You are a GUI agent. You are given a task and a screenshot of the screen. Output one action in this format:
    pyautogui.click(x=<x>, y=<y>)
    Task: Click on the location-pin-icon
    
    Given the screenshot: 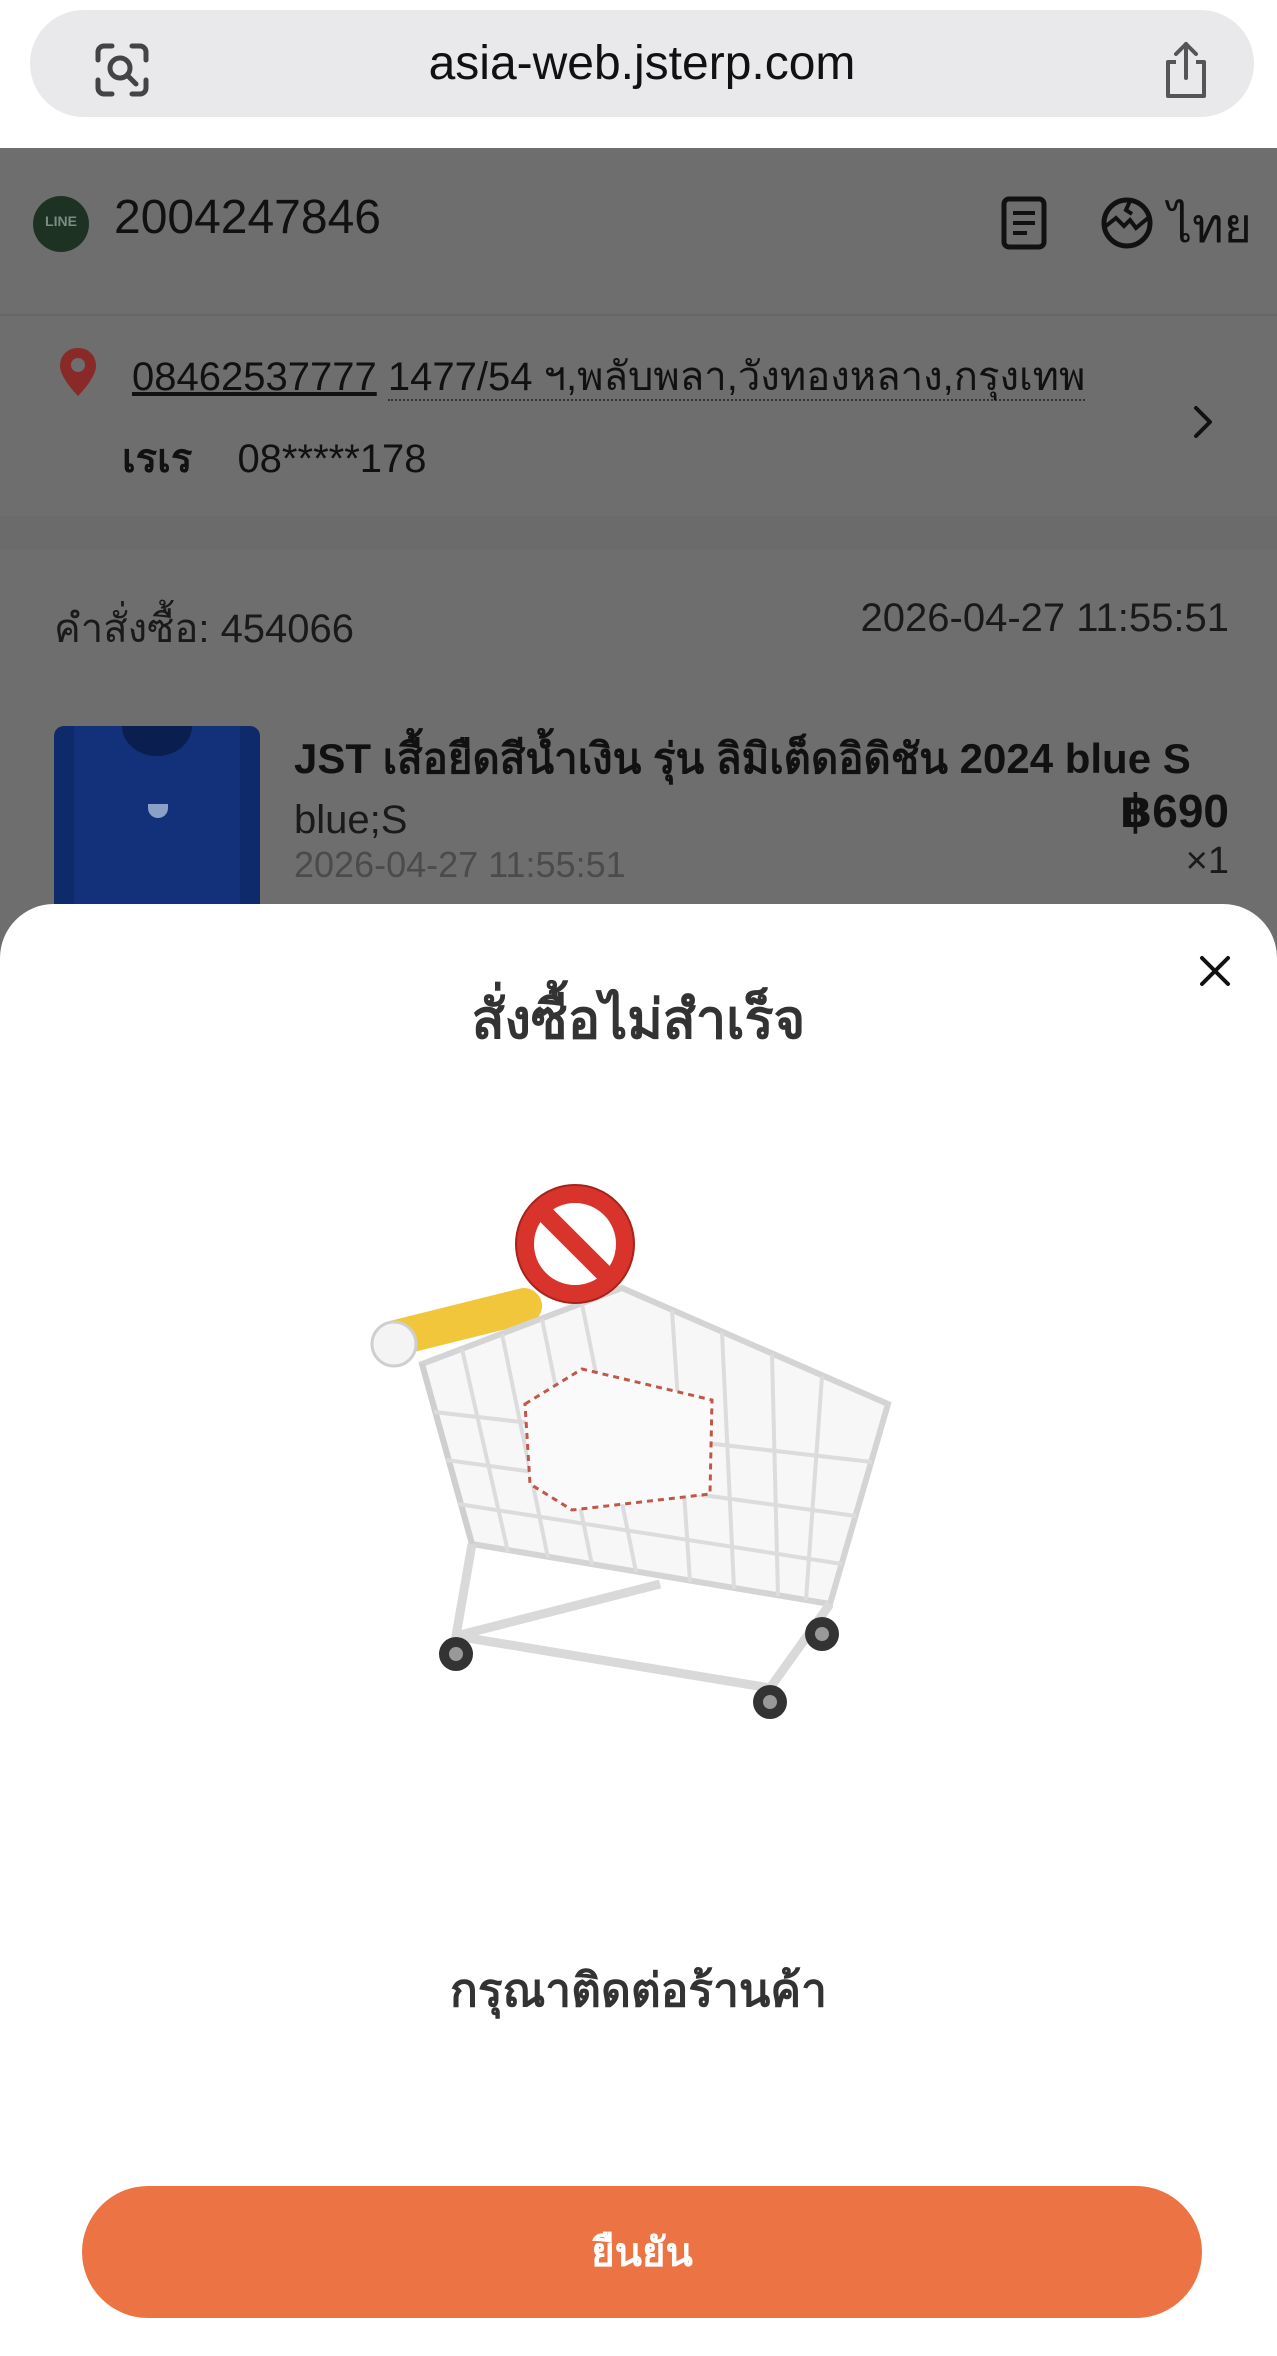 What is the action you would take?
    pyautogui.click(x=78, y=372)
    